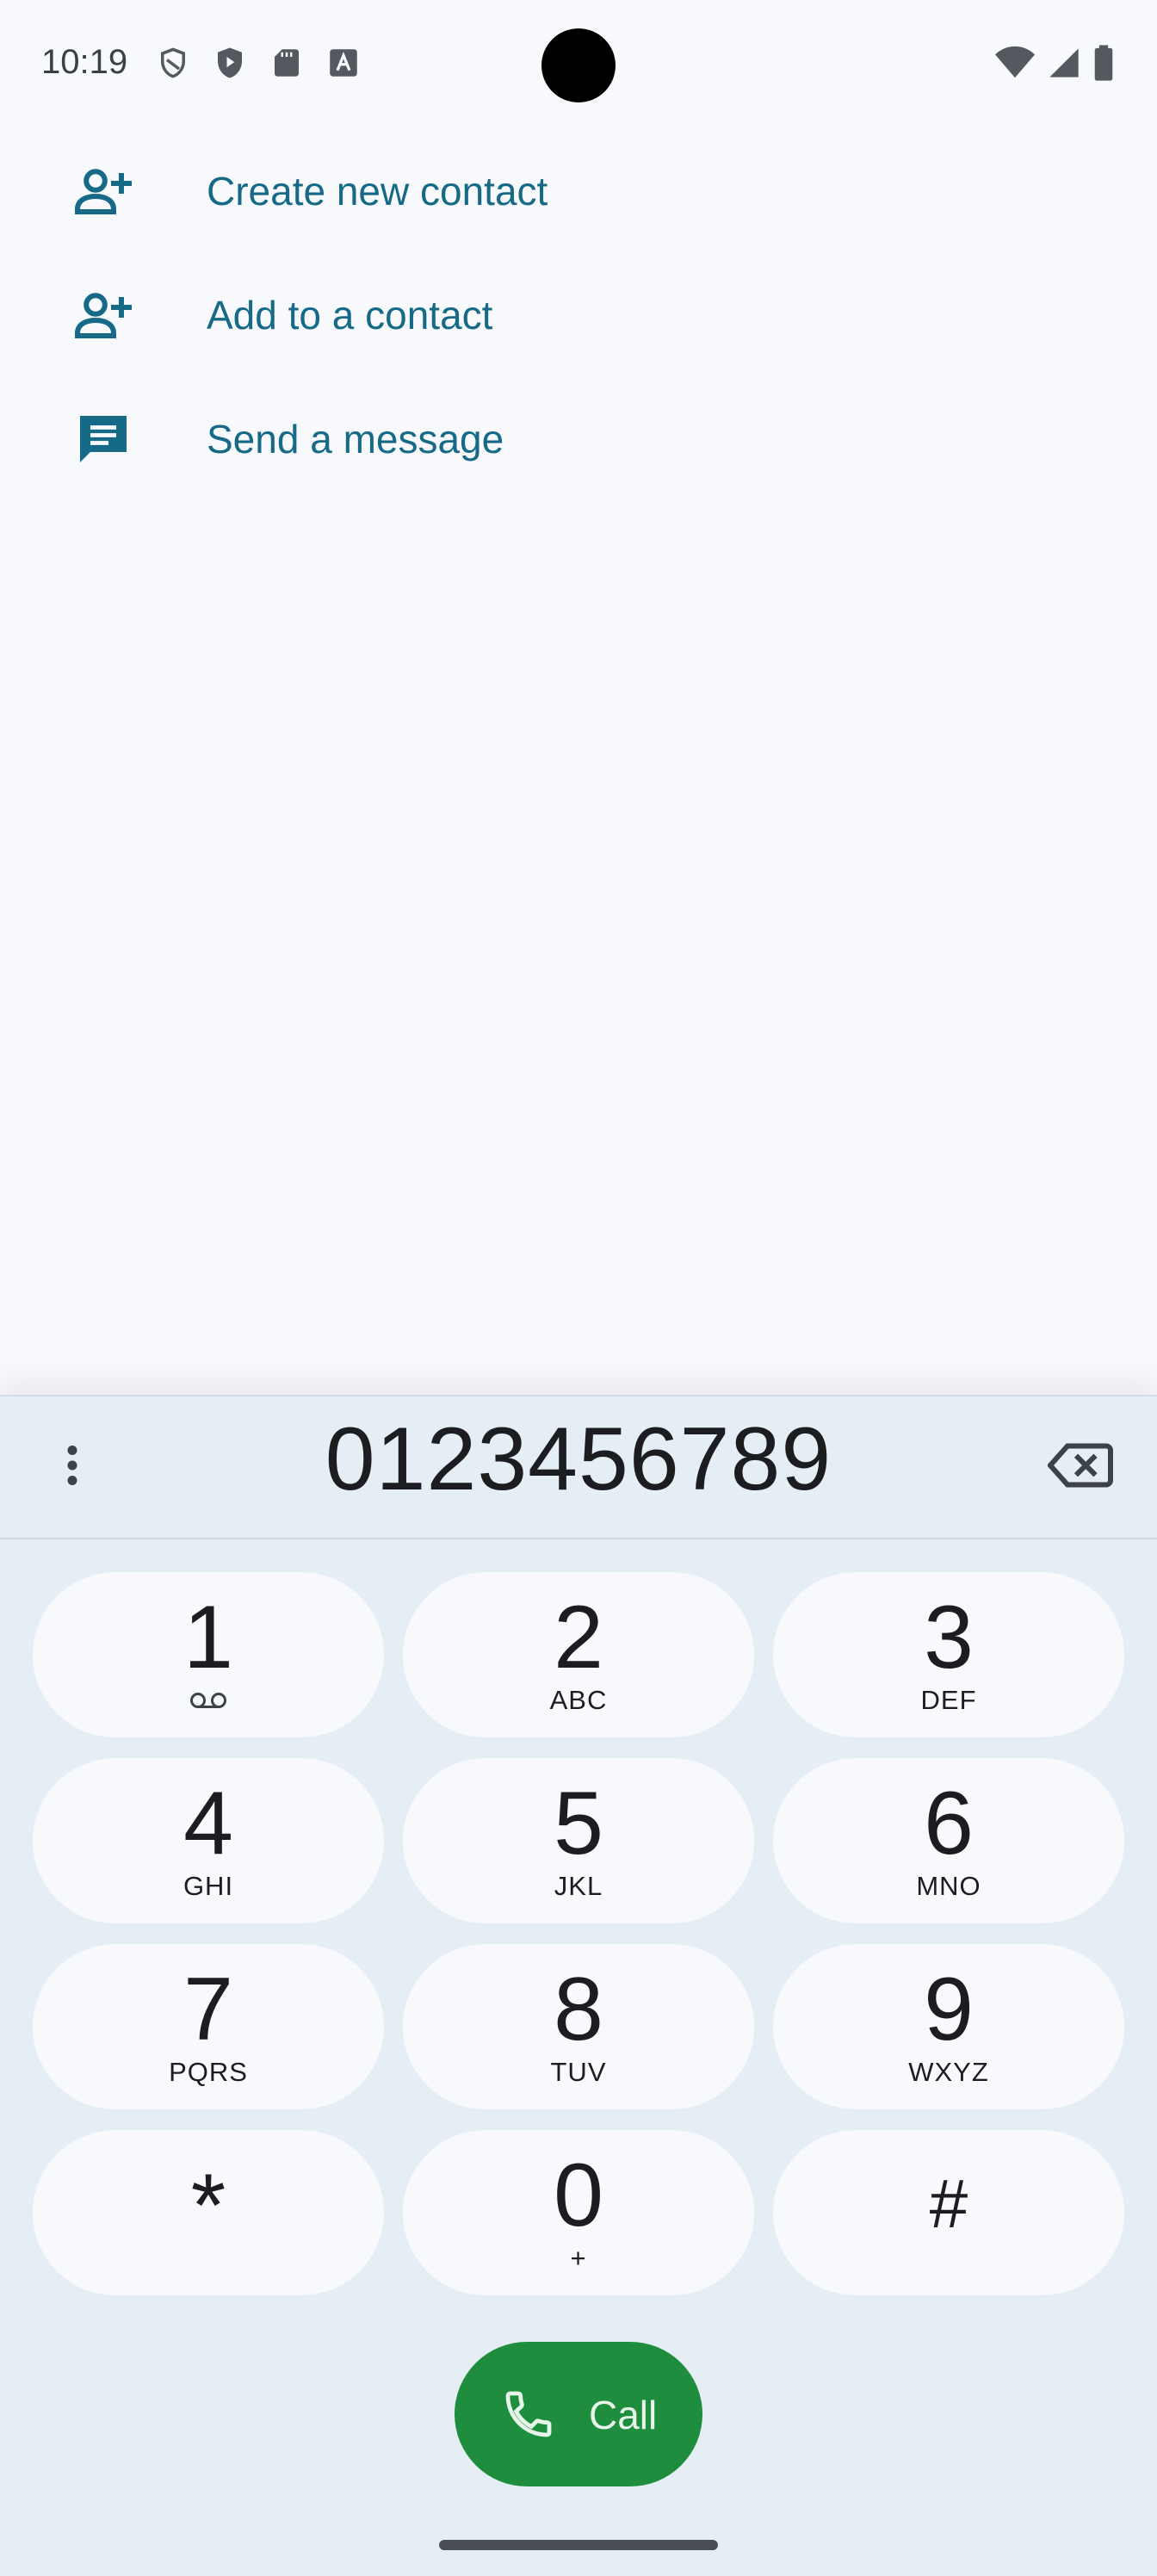 The width and height of the screenshot is (1157, 2576). I want to click on key-8: 8 TUV, so click(579, 2026).